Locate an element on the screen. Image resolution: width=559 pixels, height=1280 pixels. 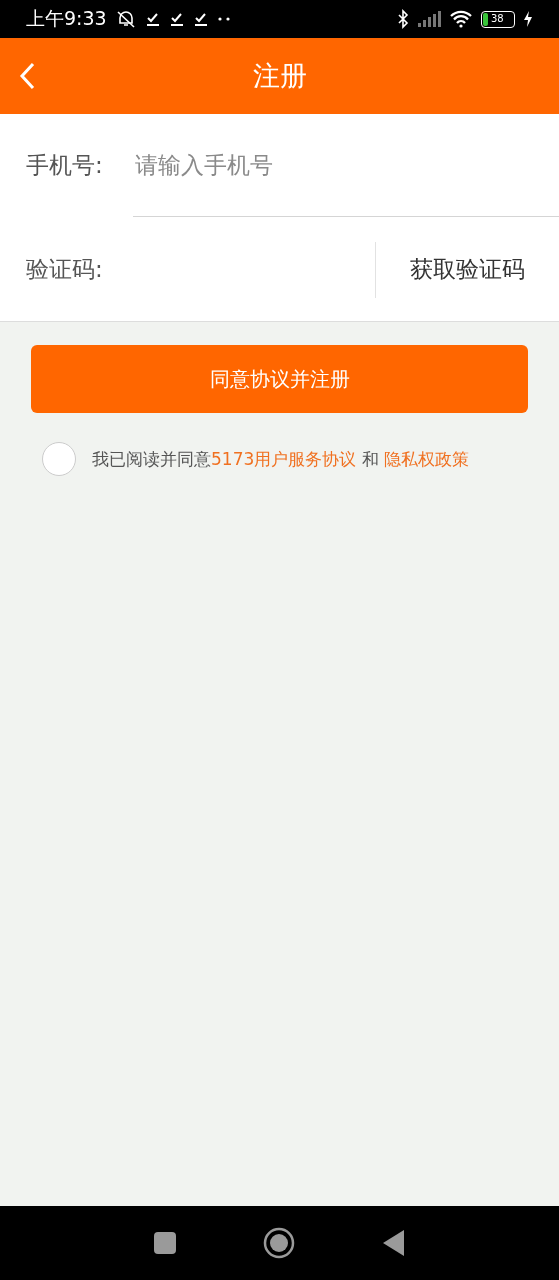
back-nav-icon is located at coordinates (394, 1243).